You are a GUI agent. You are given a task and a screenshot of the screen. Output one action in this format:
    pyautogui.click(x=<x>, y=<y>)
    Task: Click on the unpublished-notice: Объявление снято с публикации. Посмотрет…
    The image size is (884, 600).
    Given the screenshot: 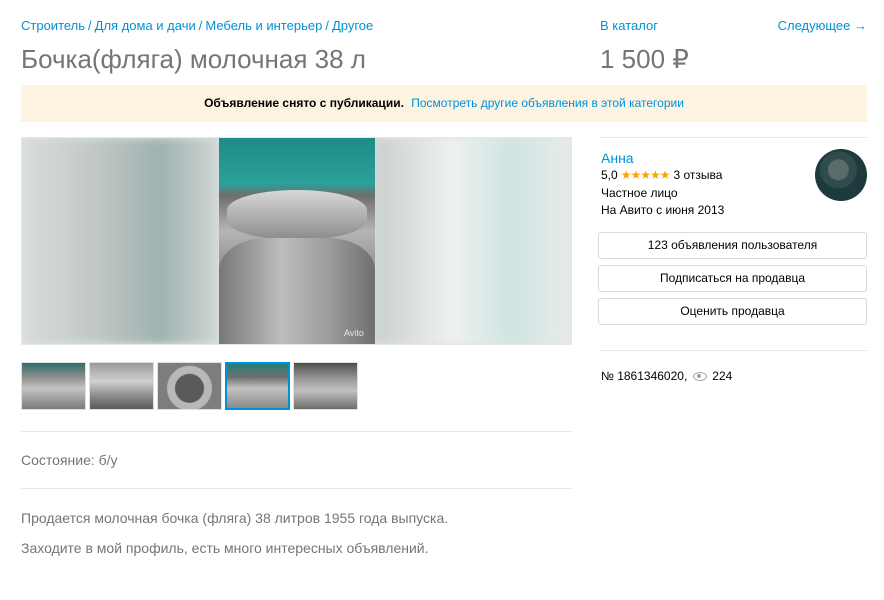 What is the action you would take?
    pyautogui.click(x=444, y=103)
    